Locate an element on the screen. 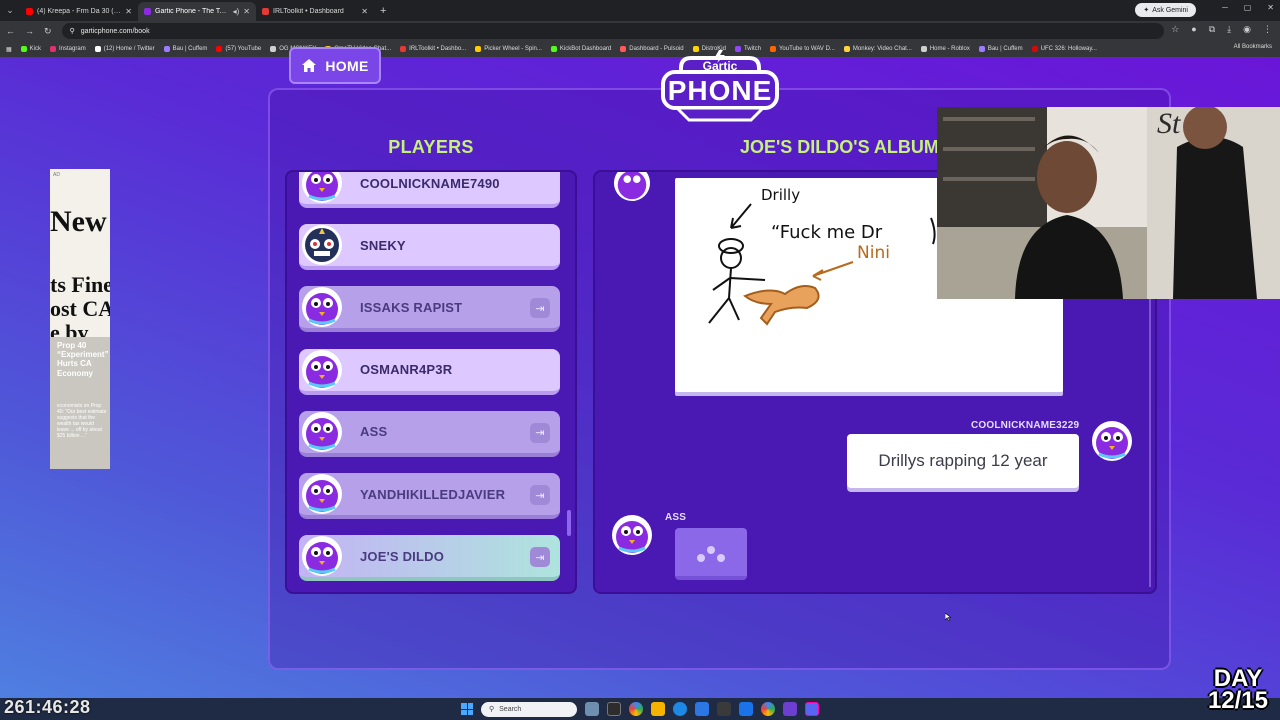 This screenshot has height=720, width=1280. player-name: ASS is located at coordinates (374, 432).